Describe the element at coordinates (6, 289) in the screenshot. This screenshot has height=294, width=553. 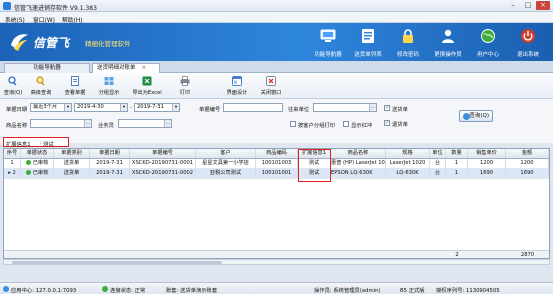
I see `app-center-icon` at that location.